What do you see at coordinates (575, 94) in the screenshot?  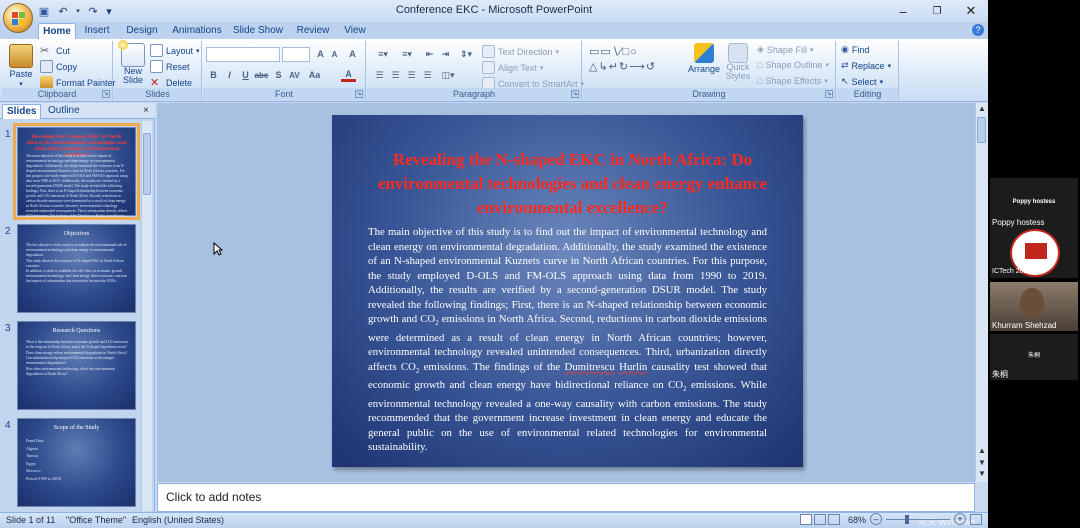 I see `paragraph-launcher-icon: ↘` at bounding box center [575, 94].